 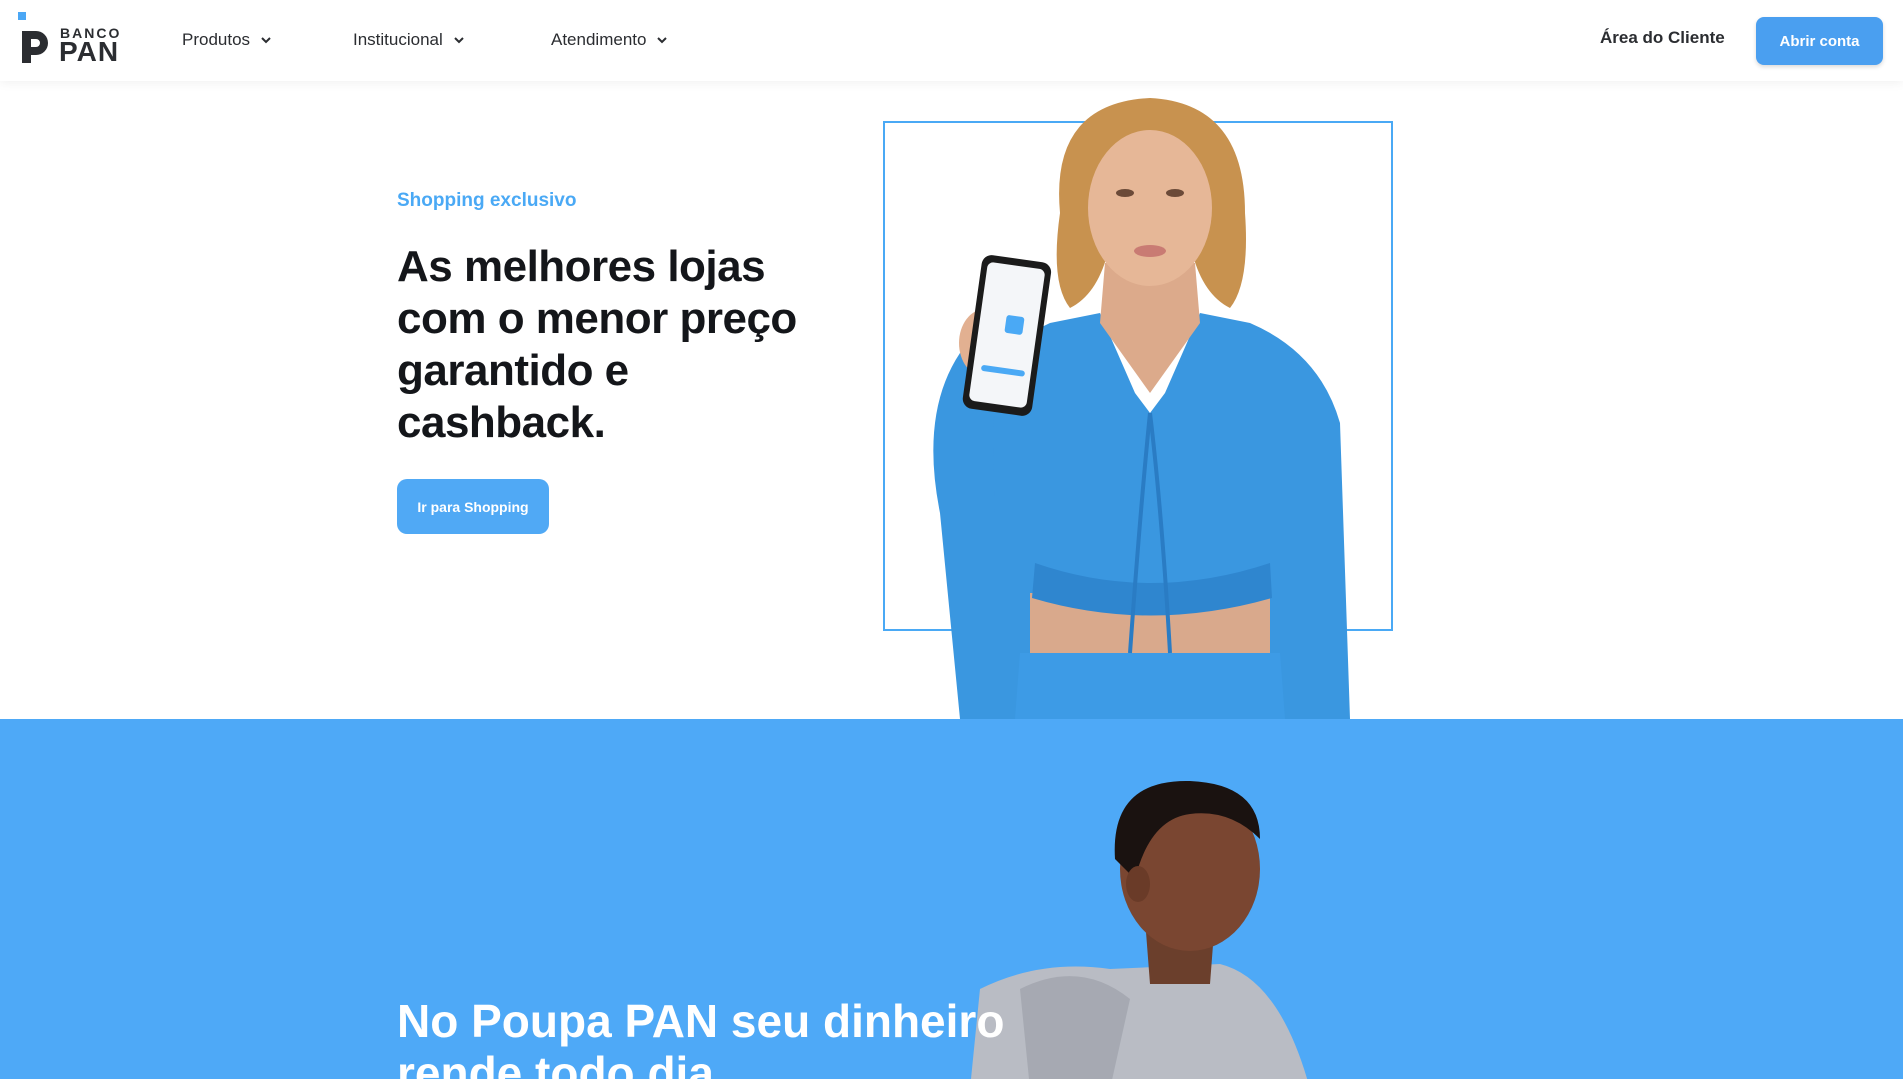 What do you see at coordinates (89, 51) in the screenshot?
I see `logo-text-pan: PAN` at bounding box center [89, 51].